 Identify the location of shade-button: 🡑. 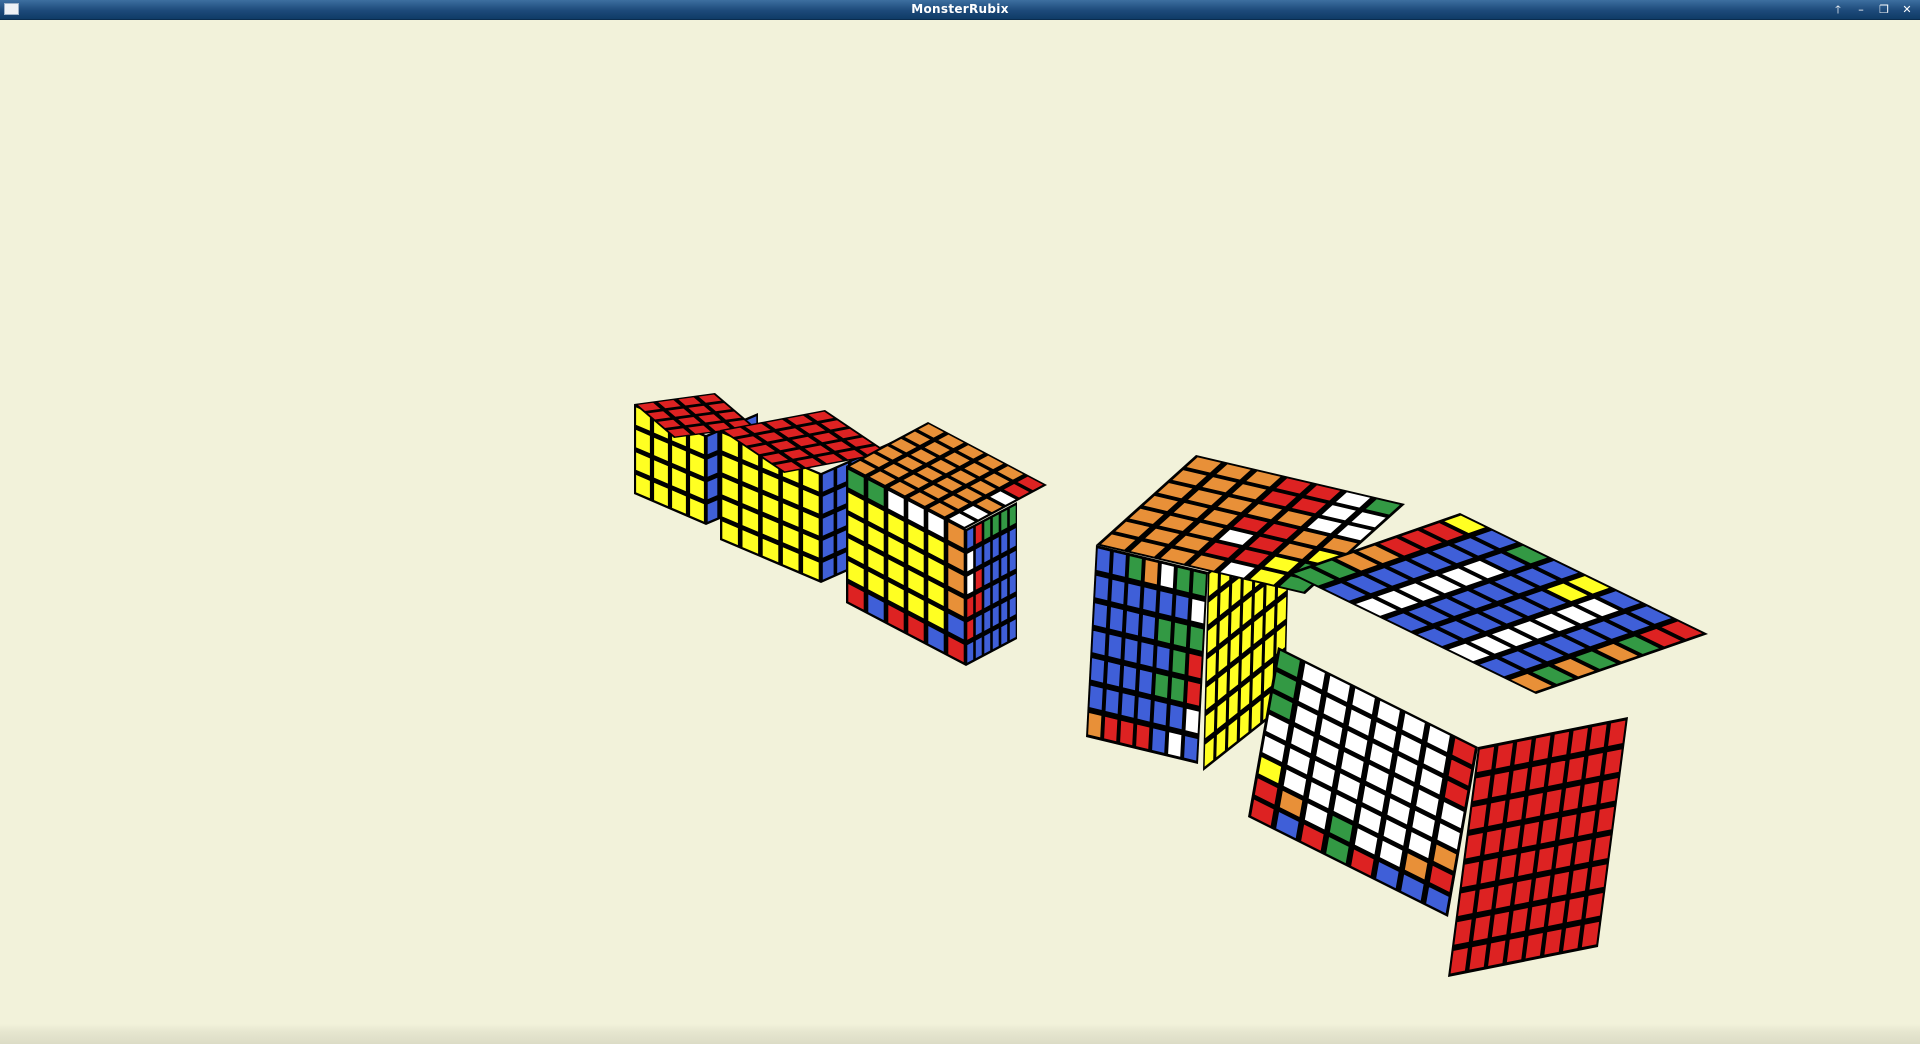
(1838, 9).